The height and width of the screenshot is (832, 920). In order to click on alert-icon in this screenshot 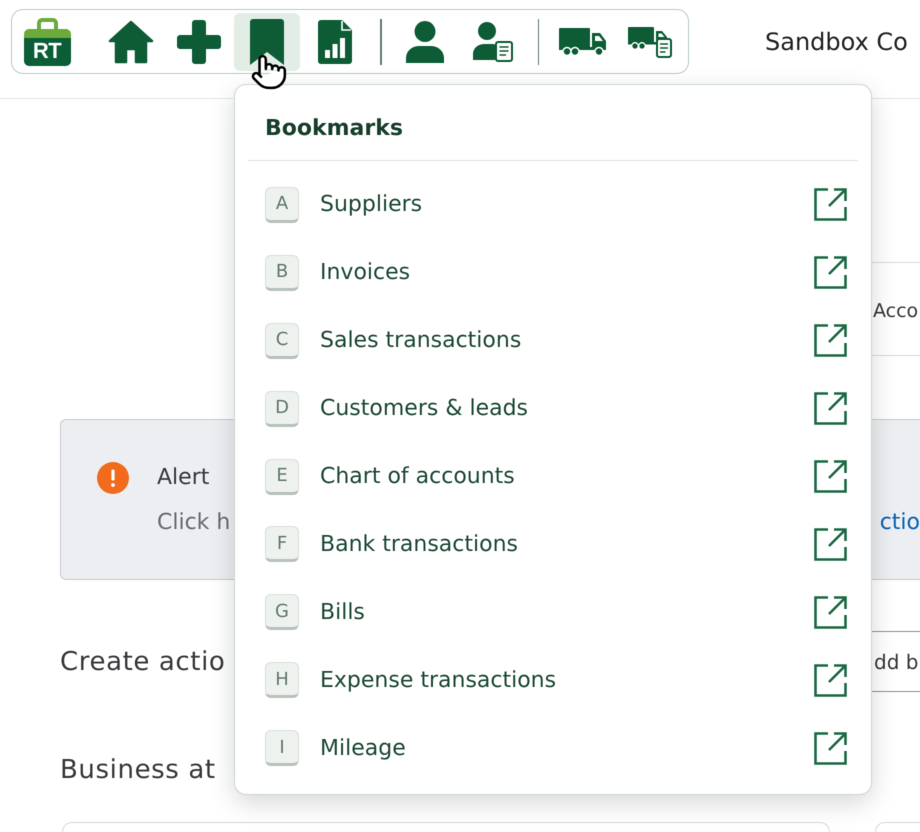, I will do `click(113, 478)`.